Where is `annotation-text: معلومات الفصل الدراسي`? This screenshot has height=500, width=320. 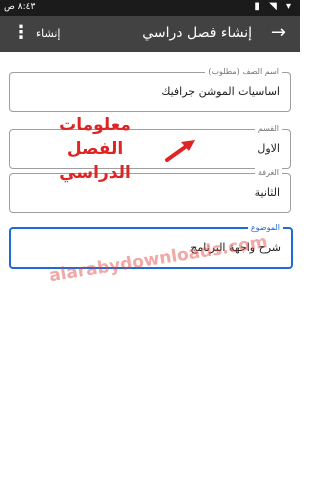 annotation-text: معلومات الفصل الدراسي is located at coordinates (95, 149).